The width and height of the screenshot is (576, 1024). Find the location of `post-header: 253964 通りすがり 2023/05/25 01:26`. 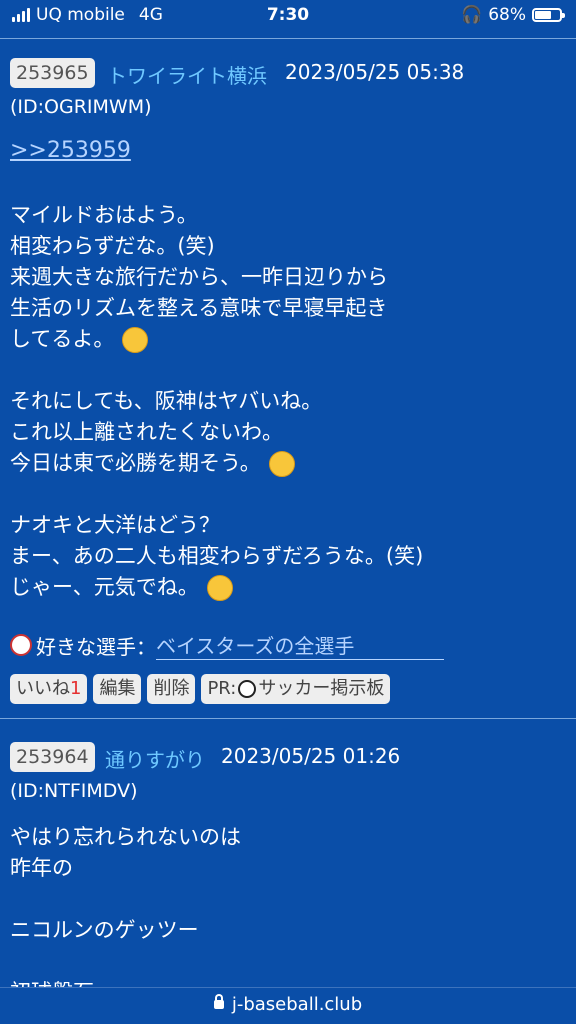

post-header: 253964 通りすがり 2023/05/25 01:26 is located at coordinates (288, 760).